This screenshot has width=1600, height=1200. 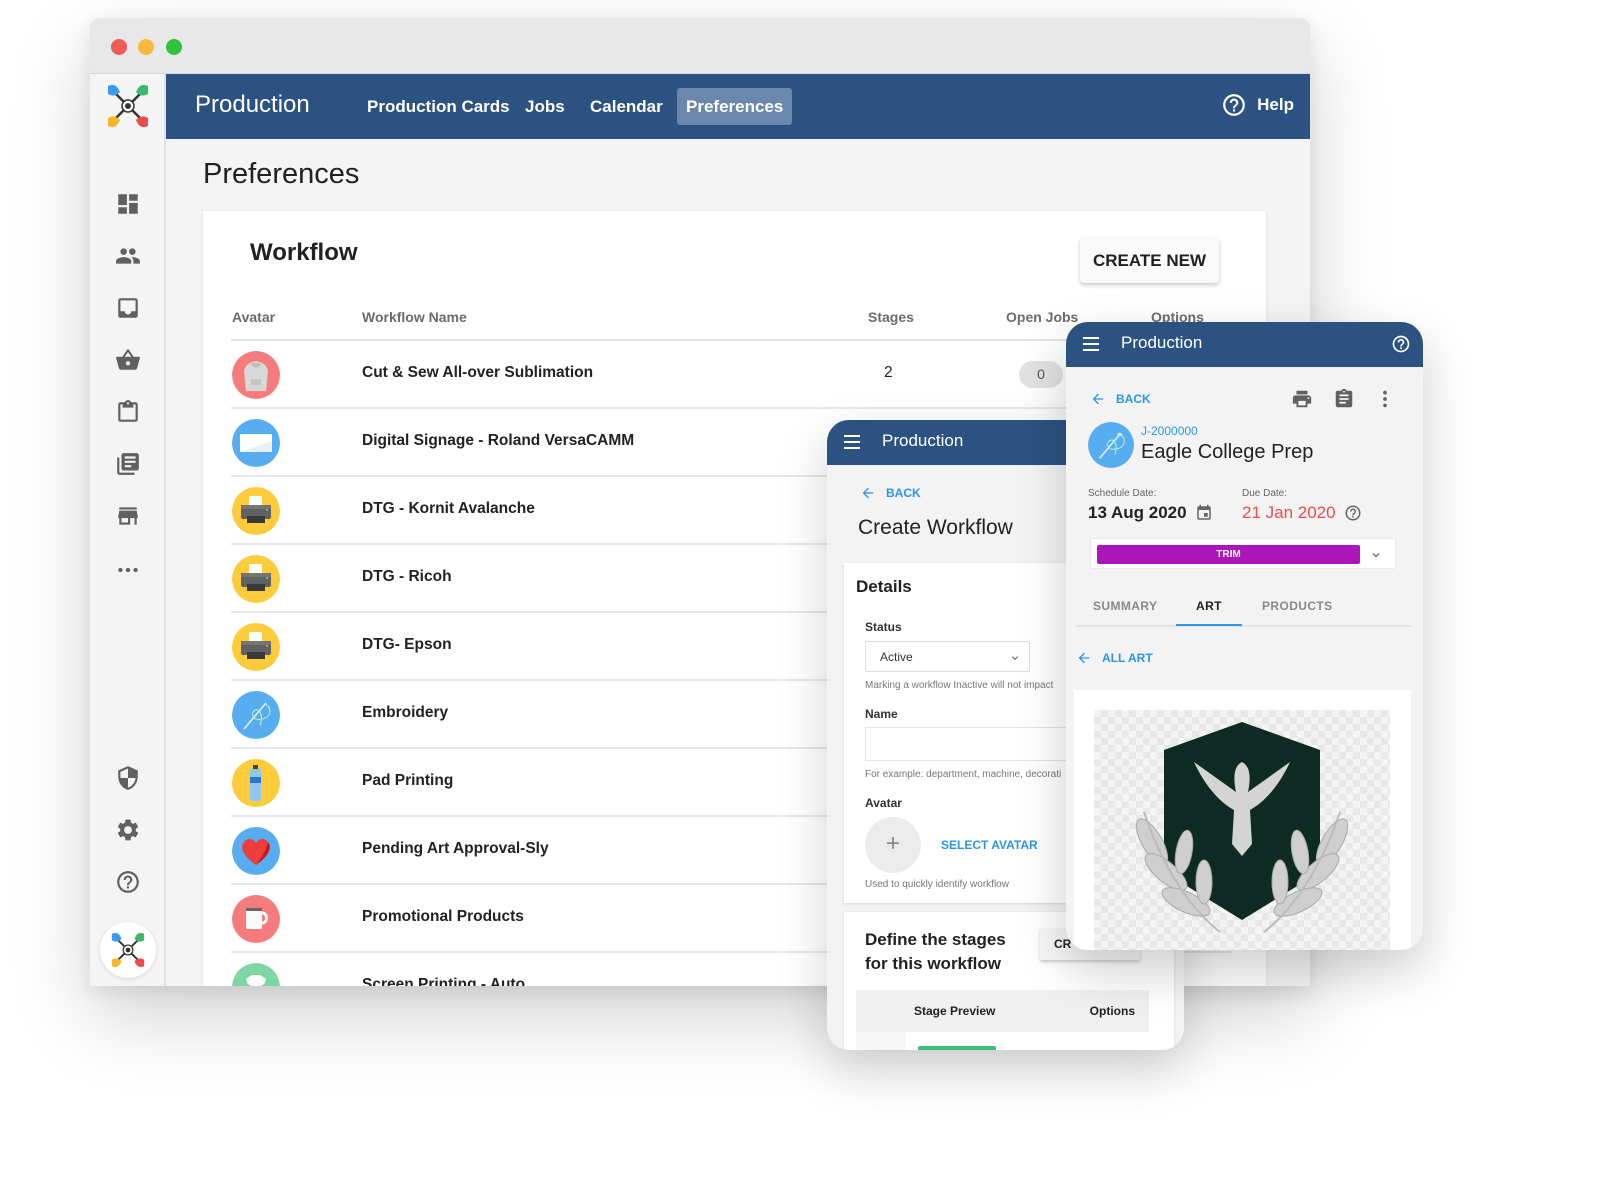 I want to click on assignment-icon, so click(x=1344, y=399).